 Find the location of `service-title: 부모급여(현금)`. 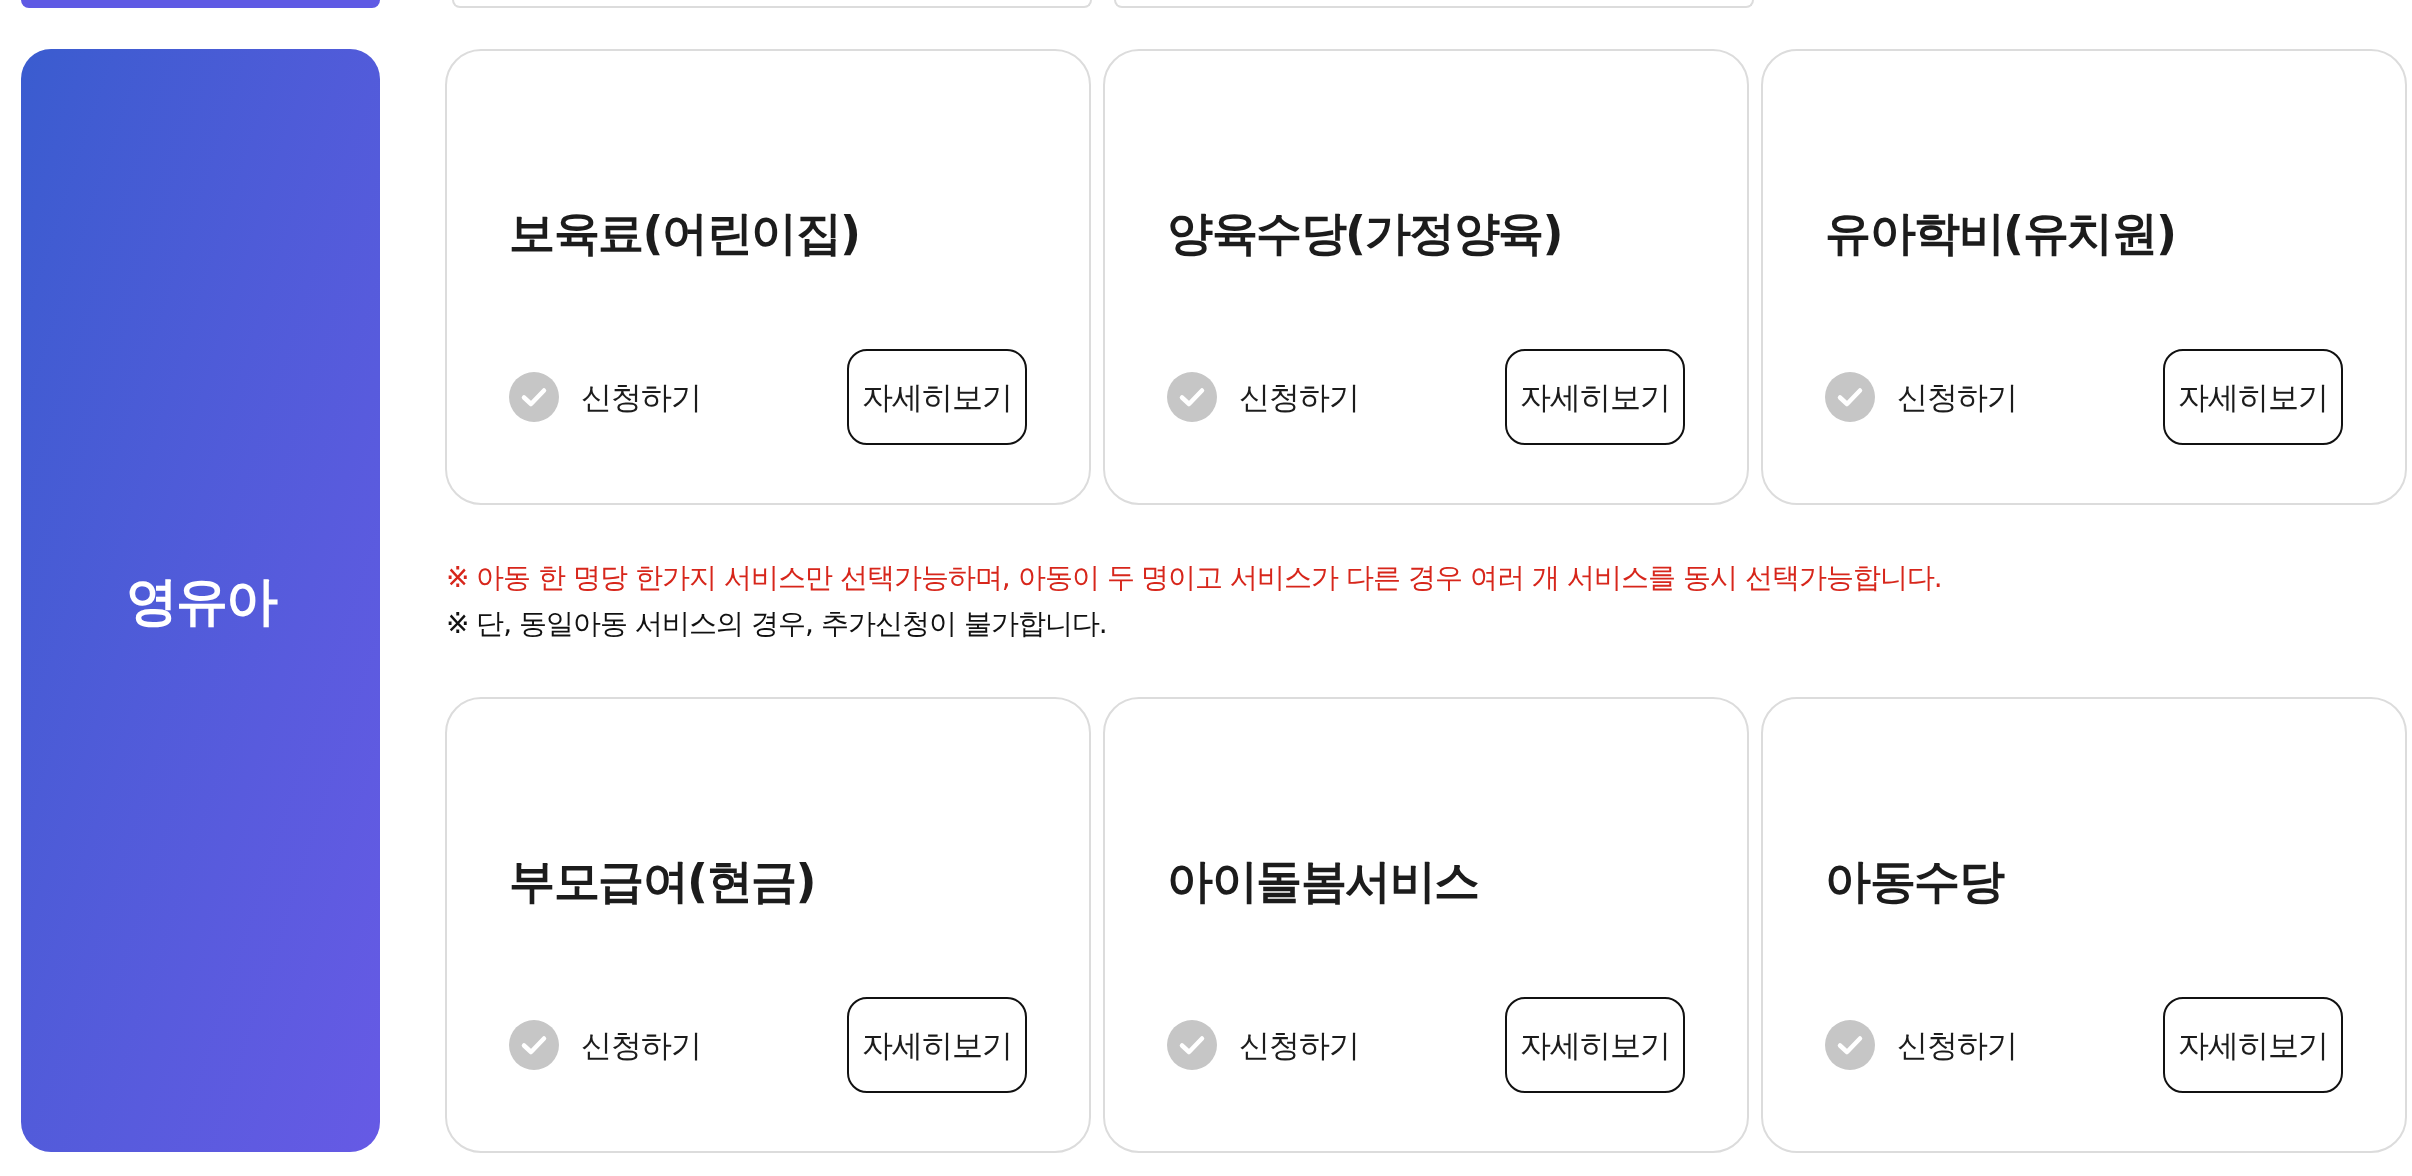

service-title: 부모급여(현금) is located at coordinates (663, 881).